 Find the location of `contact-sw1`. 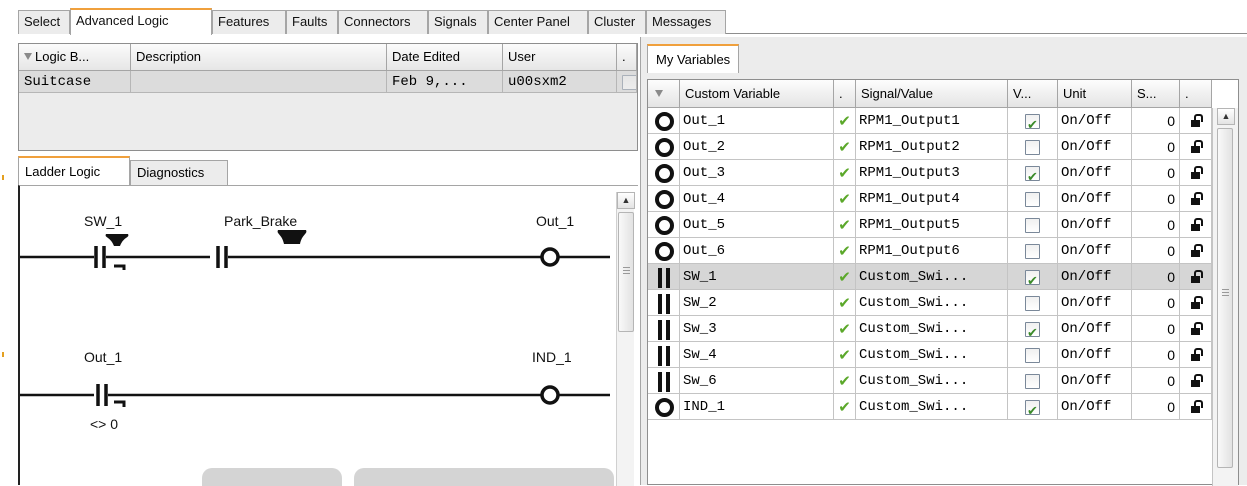

contact-sw1 is located at coordinates (111, 252).